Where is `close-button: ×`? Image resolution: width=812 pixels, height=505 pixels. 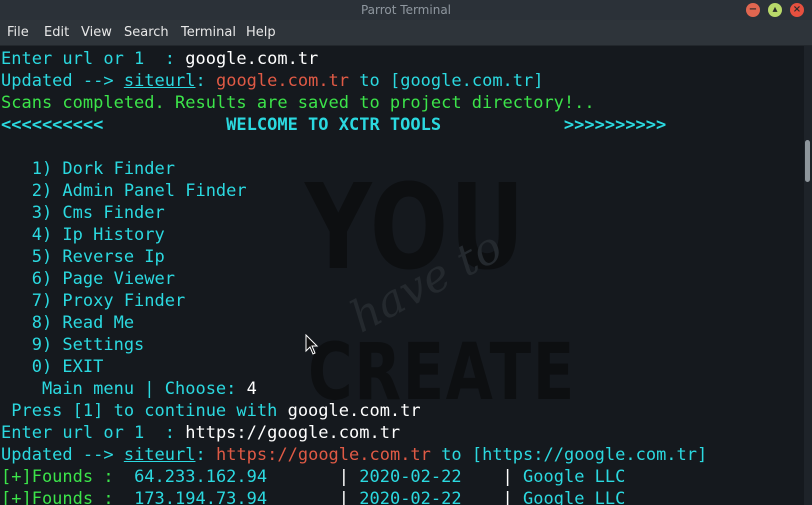 close-button: × is located at coordinates (797, 10).